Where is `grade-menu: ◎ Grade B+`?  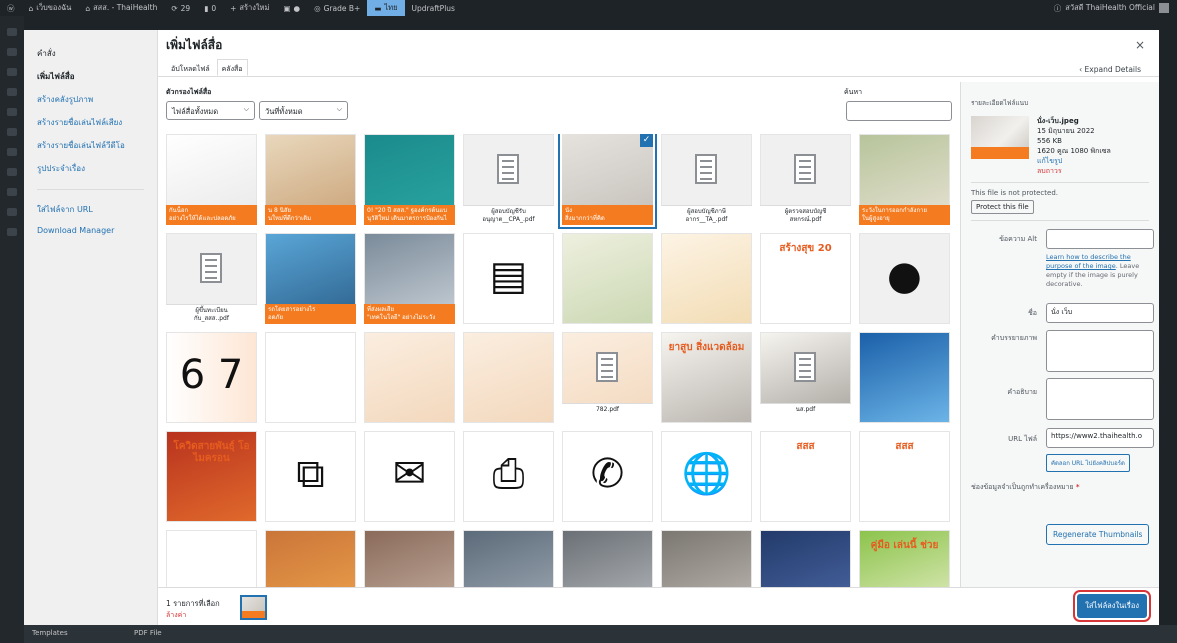 grade-menu: ◎ Grade B+ is located at coordinates (337, 8).